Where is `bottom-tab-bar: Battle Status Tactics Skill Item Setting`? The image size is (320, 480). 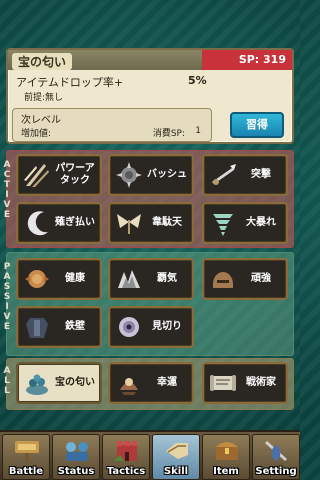
bottom-tab-bar: Battle Status Tactics Skill Item Setting is located at coordinates (150, 455).